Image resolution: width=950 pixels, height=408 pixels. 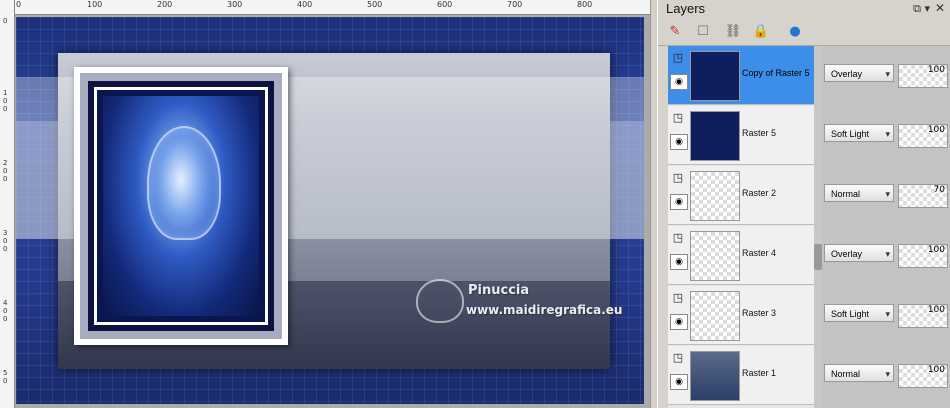 I want to click on watermark-name: Pinuccia, so click(x=499, y=290).